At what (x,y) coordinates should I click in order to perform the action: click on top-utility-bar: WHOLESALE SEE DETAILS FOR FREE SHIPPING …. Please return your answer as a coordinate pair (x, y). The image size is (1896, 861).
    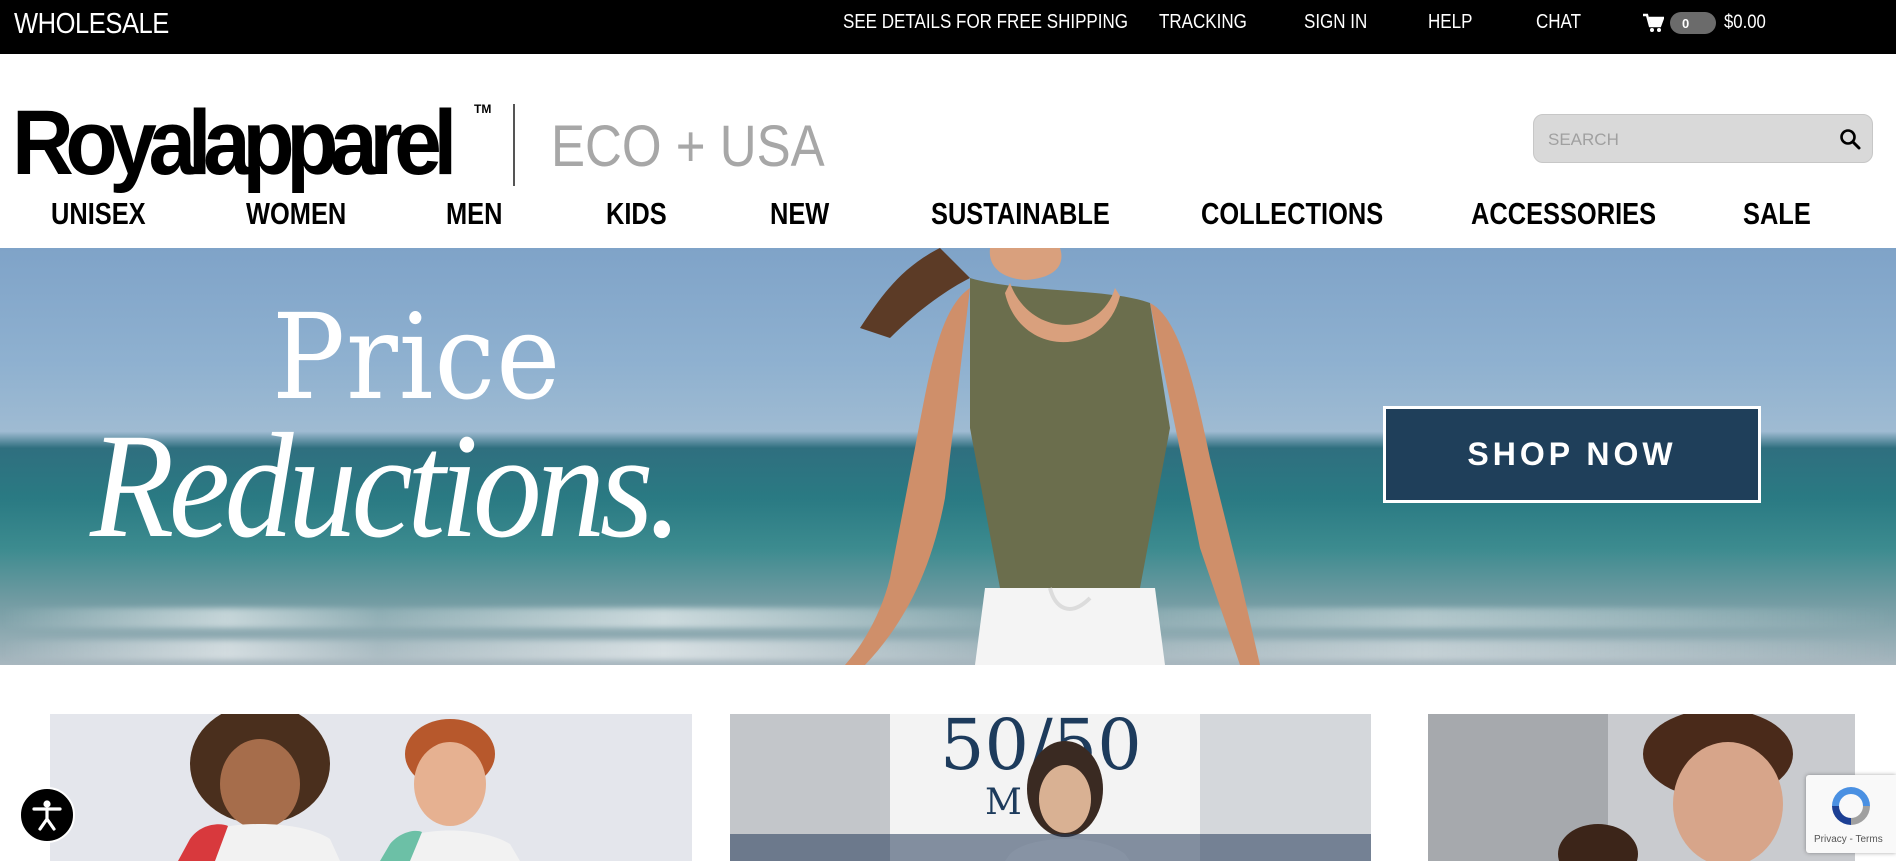
    Looking at the image, I should click on (948, 27).